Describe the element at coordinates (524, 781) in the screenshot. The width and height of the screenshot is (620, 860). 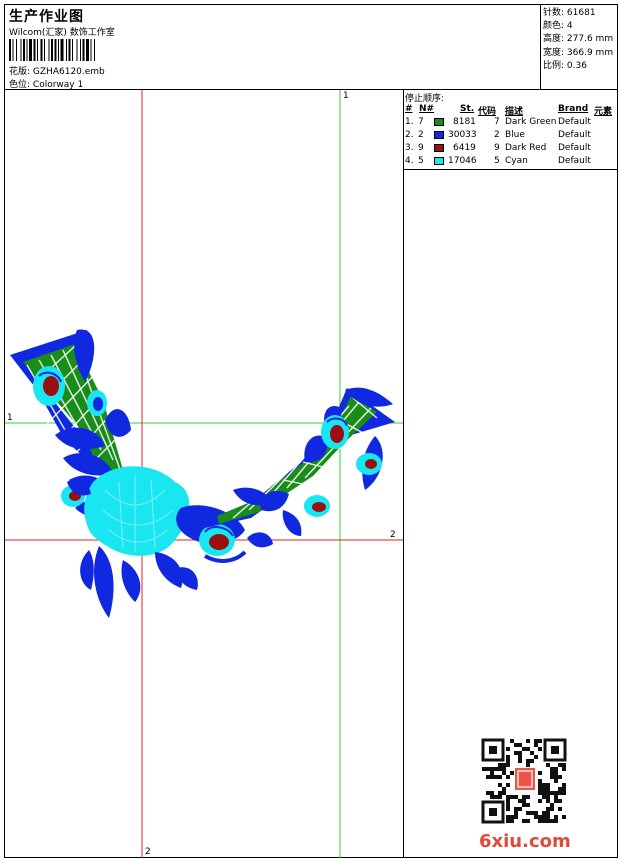
I see `qr-code` at that location.